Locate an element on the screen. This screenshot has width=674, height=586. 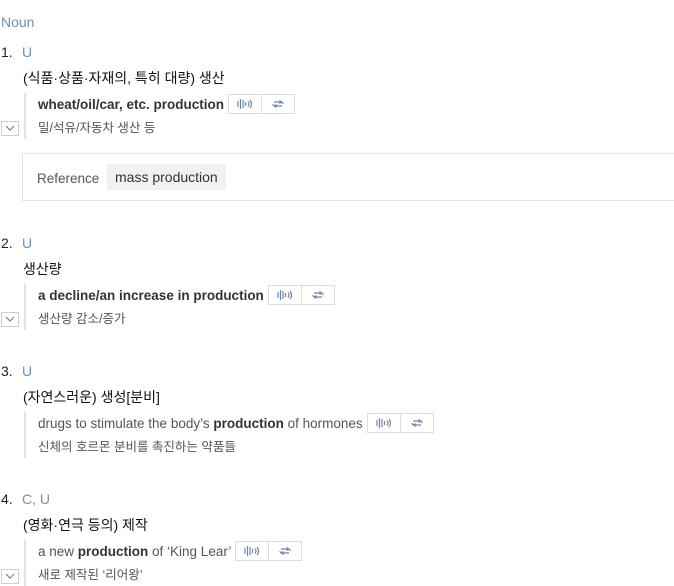
example-korean: 새로 제작된 ‘리어왕’ is located at coordinates (90, 575).